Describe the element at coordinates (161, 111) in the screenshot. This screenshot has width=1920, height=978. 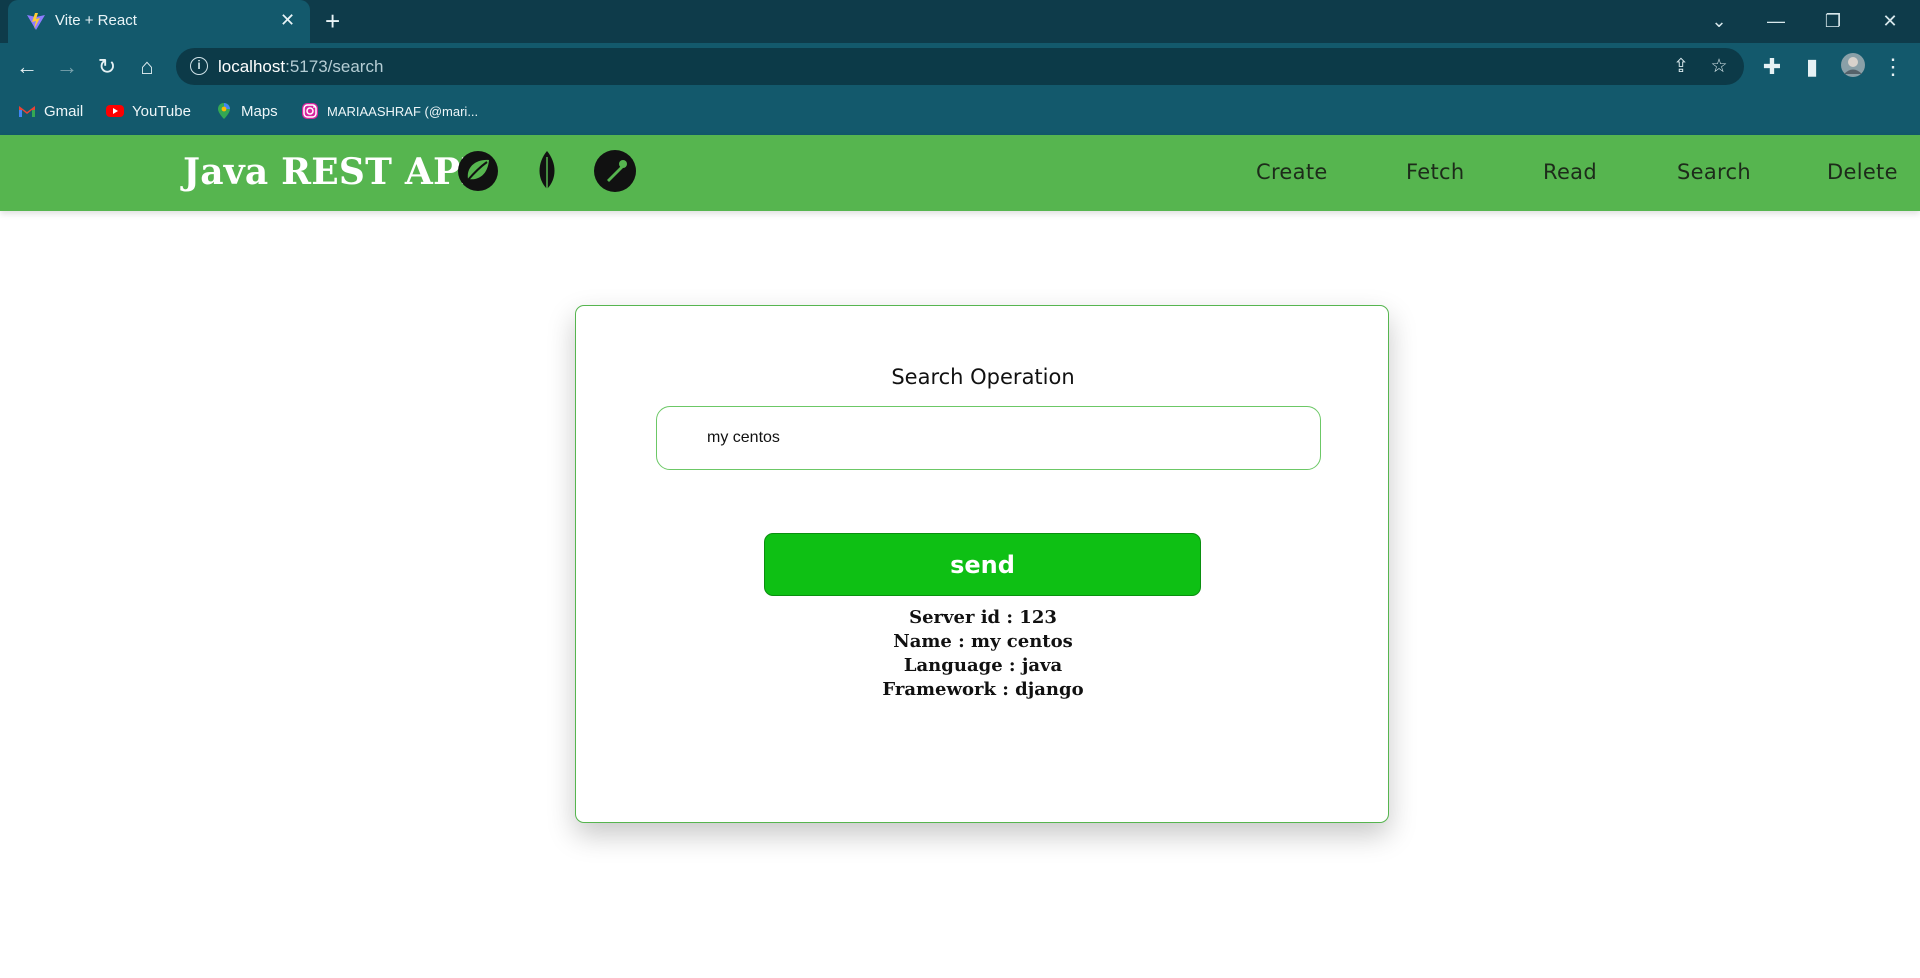
I see `bookmark-label: YouTube` at that location.